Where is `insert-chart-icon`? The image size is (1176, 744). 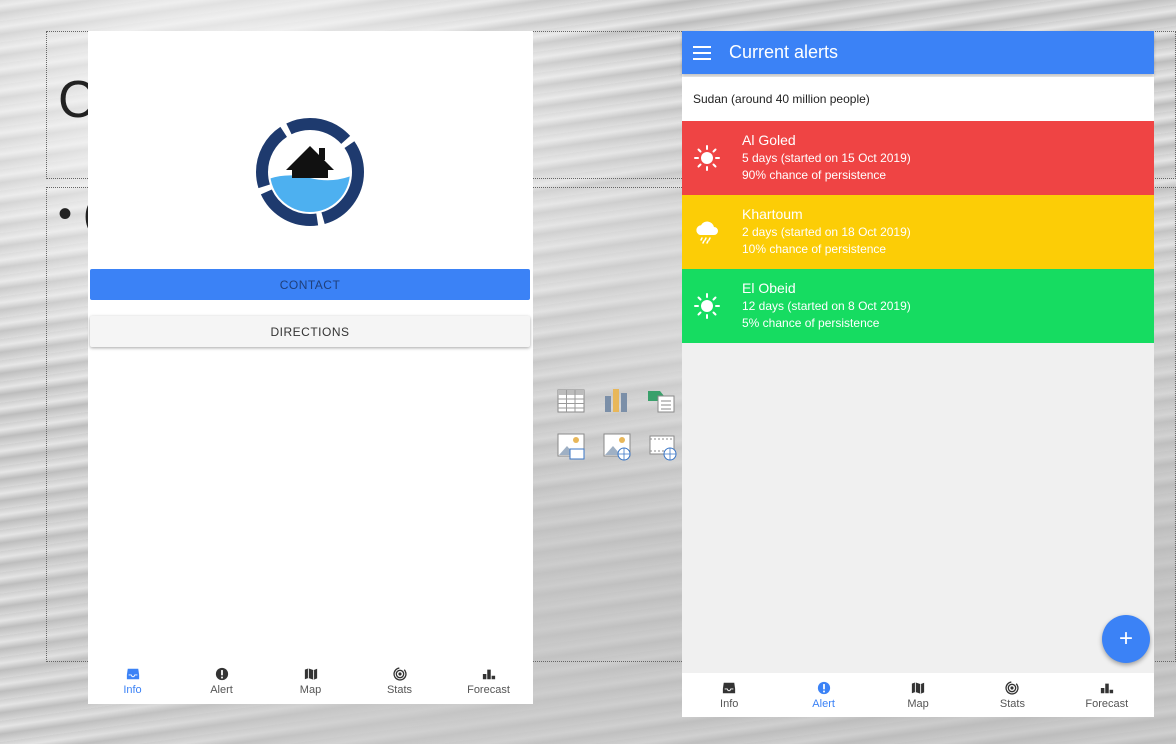
insert-chart-icon is located at coordinates (617, 401).